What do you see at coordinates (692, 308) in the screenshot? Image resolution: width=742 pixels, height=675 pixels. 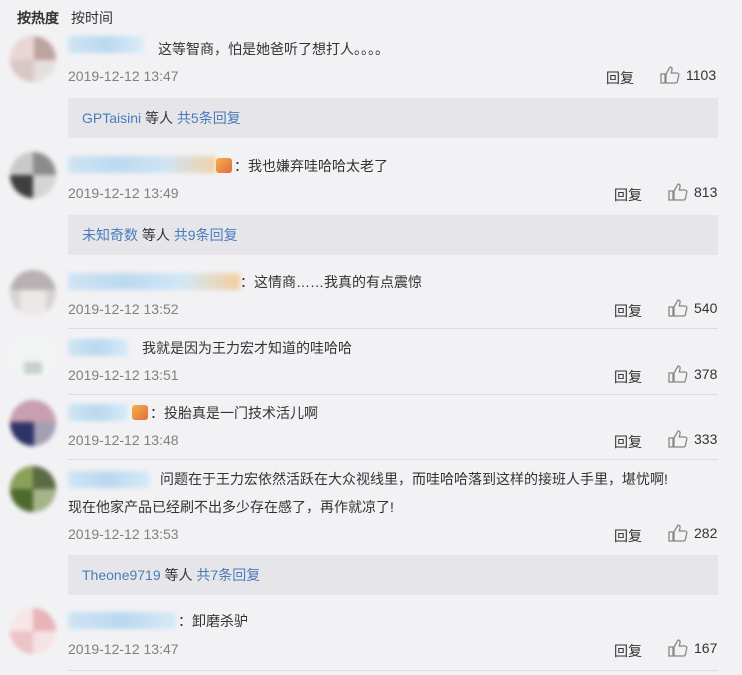 I see `like-button: 540` at bounding box center [692, 308].